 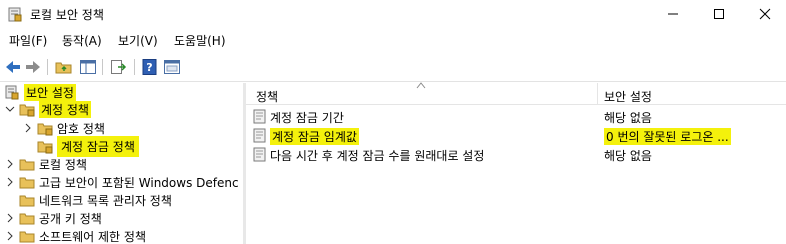 What do you see at coordinates (516, 154) in the screenshot?
I see `policy-row: 다음 시간 후 계정 잠금 수를 원래대로 설정 해당 없음` at bounding box center [516, 154].